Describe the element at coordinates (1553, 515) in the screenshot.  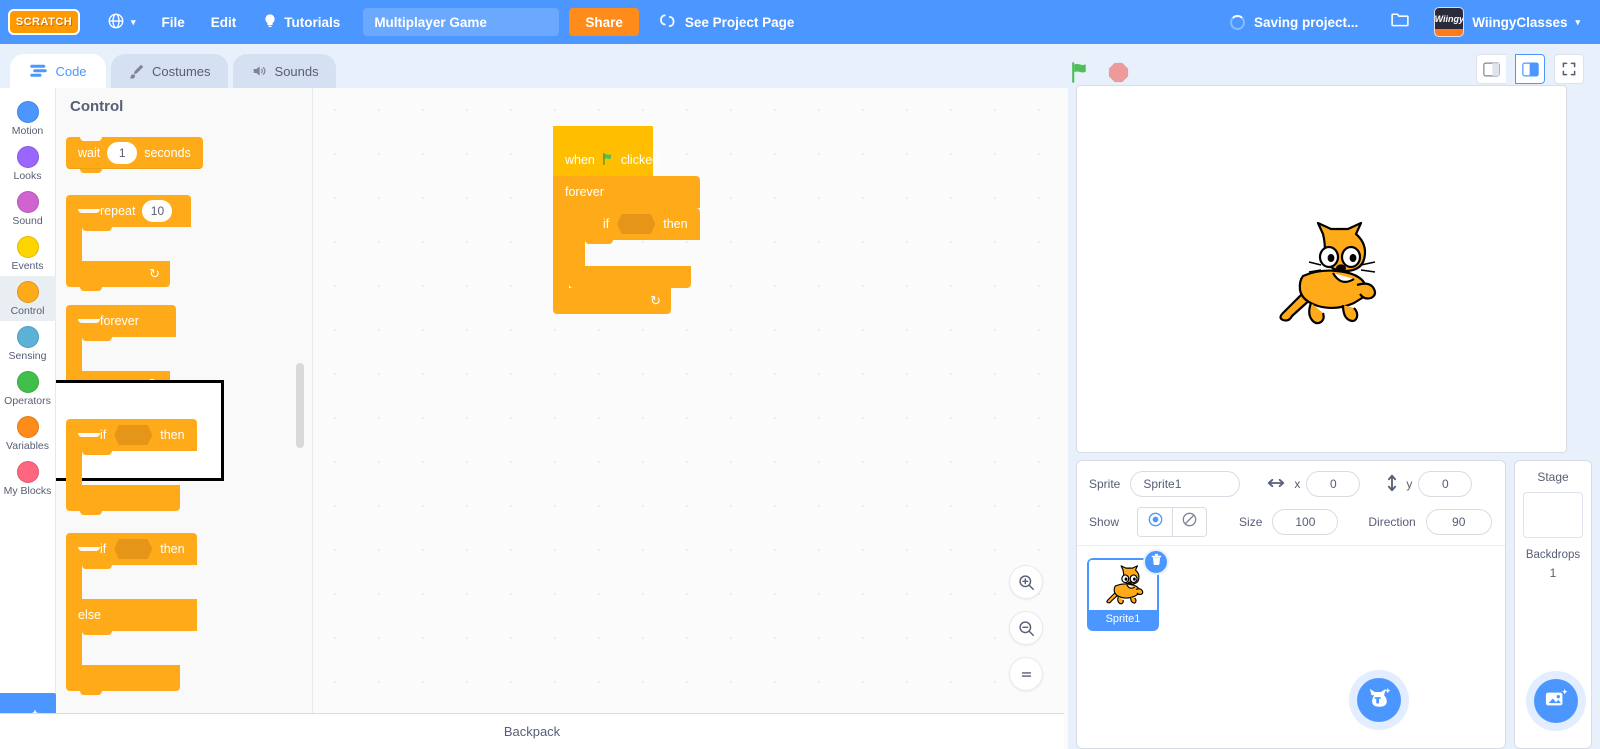
I see `stage-thumbnail` at that location.